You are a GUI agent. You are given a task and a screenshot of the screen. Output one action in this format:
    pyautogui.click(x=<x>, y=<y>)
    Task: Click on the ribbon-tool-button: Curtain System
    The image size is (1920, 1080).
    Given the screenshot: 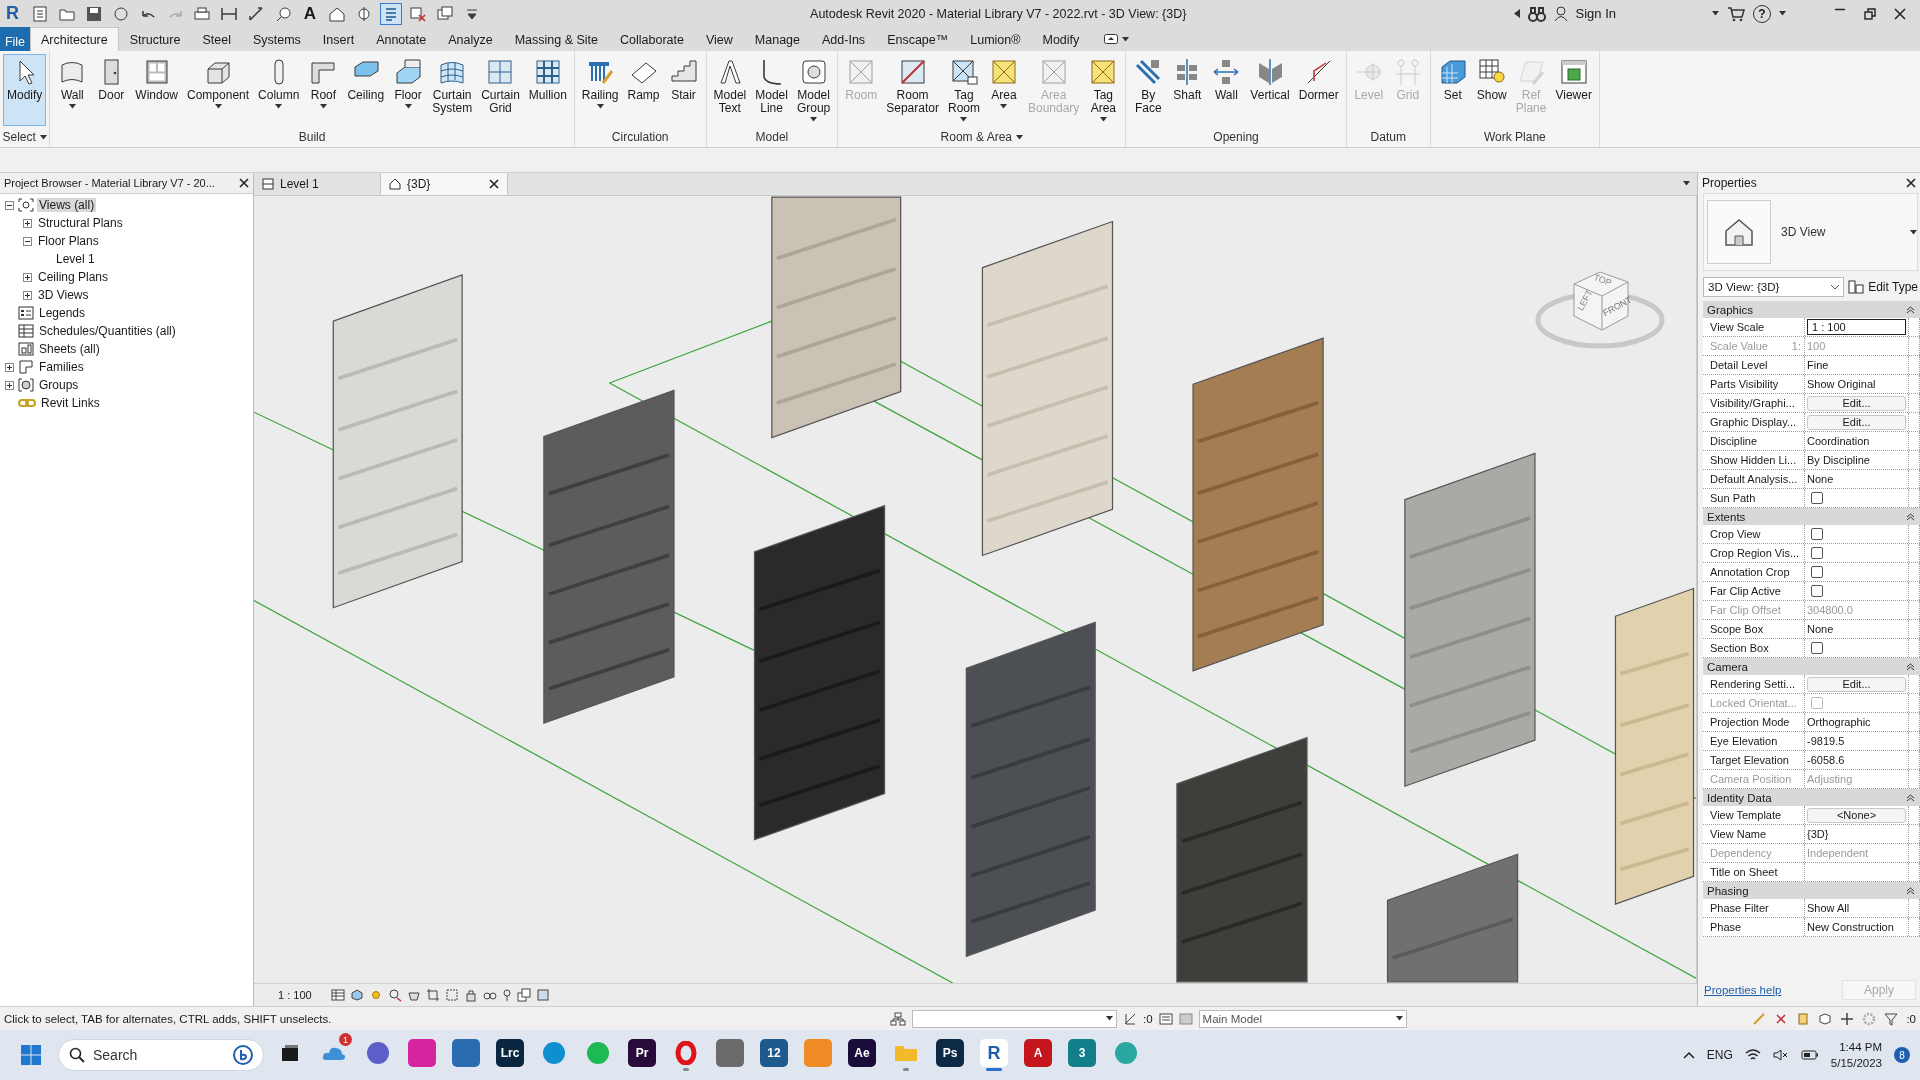 What is the action you would take?
    pyautogui.click(x=452, y=90)
    